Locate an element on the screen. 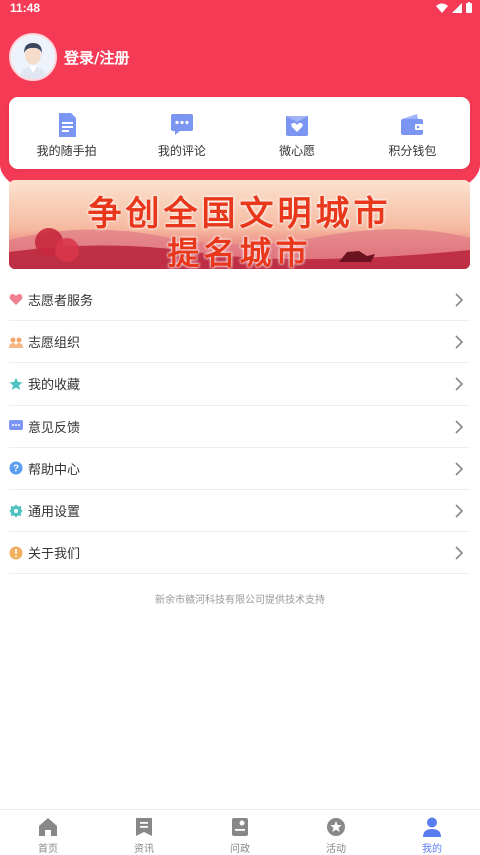 The width and height of the screenshot is (480, 855). menu-item-label: 志愿组织 is located at coordinates (54, 344).